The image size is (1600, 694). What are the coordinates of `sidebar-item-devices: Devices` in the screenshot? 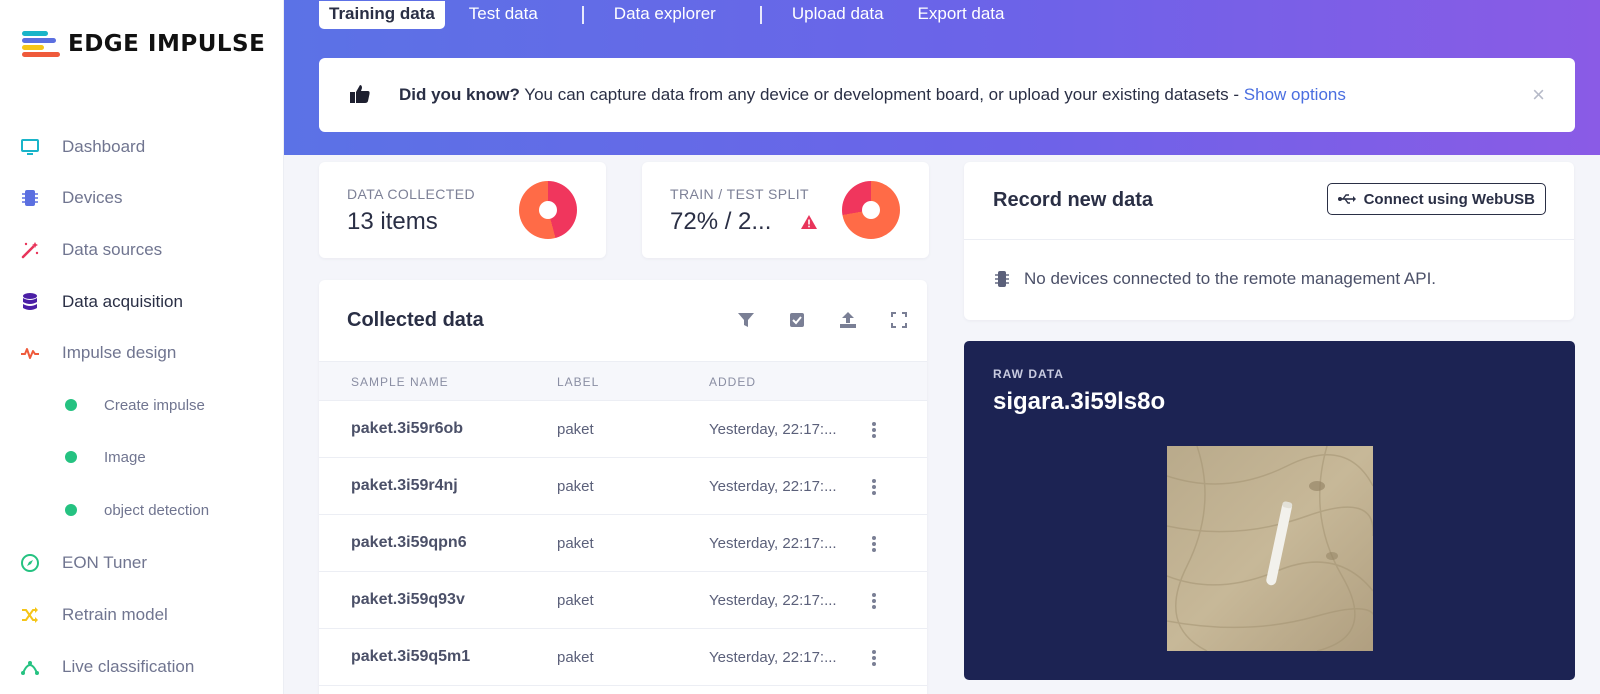 It's located at (142, 198).